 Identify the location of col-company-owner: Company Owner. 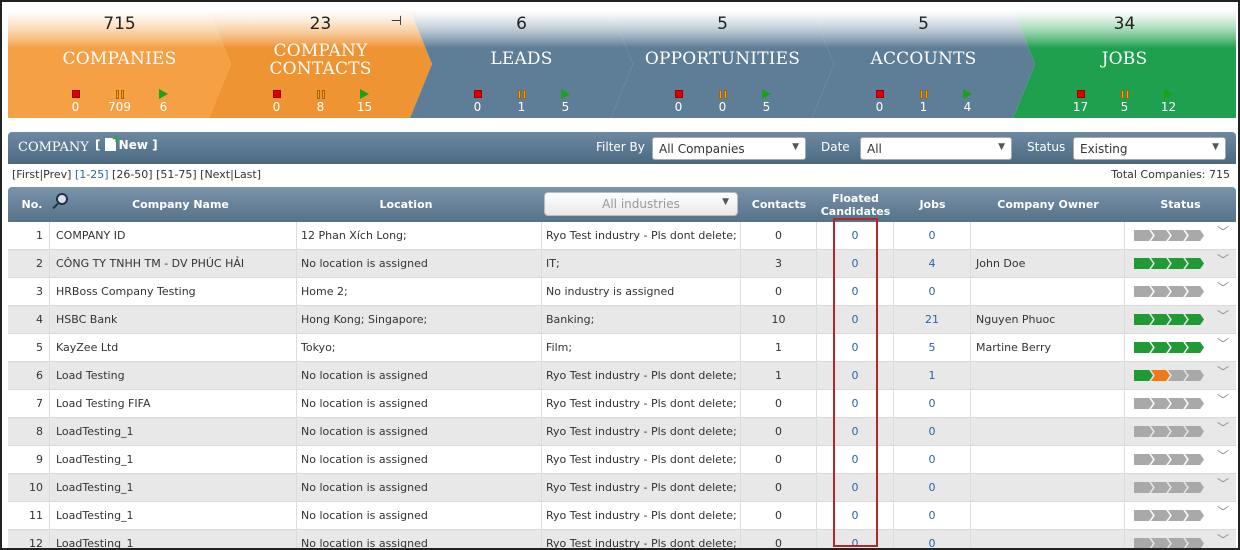
(1048, 204).